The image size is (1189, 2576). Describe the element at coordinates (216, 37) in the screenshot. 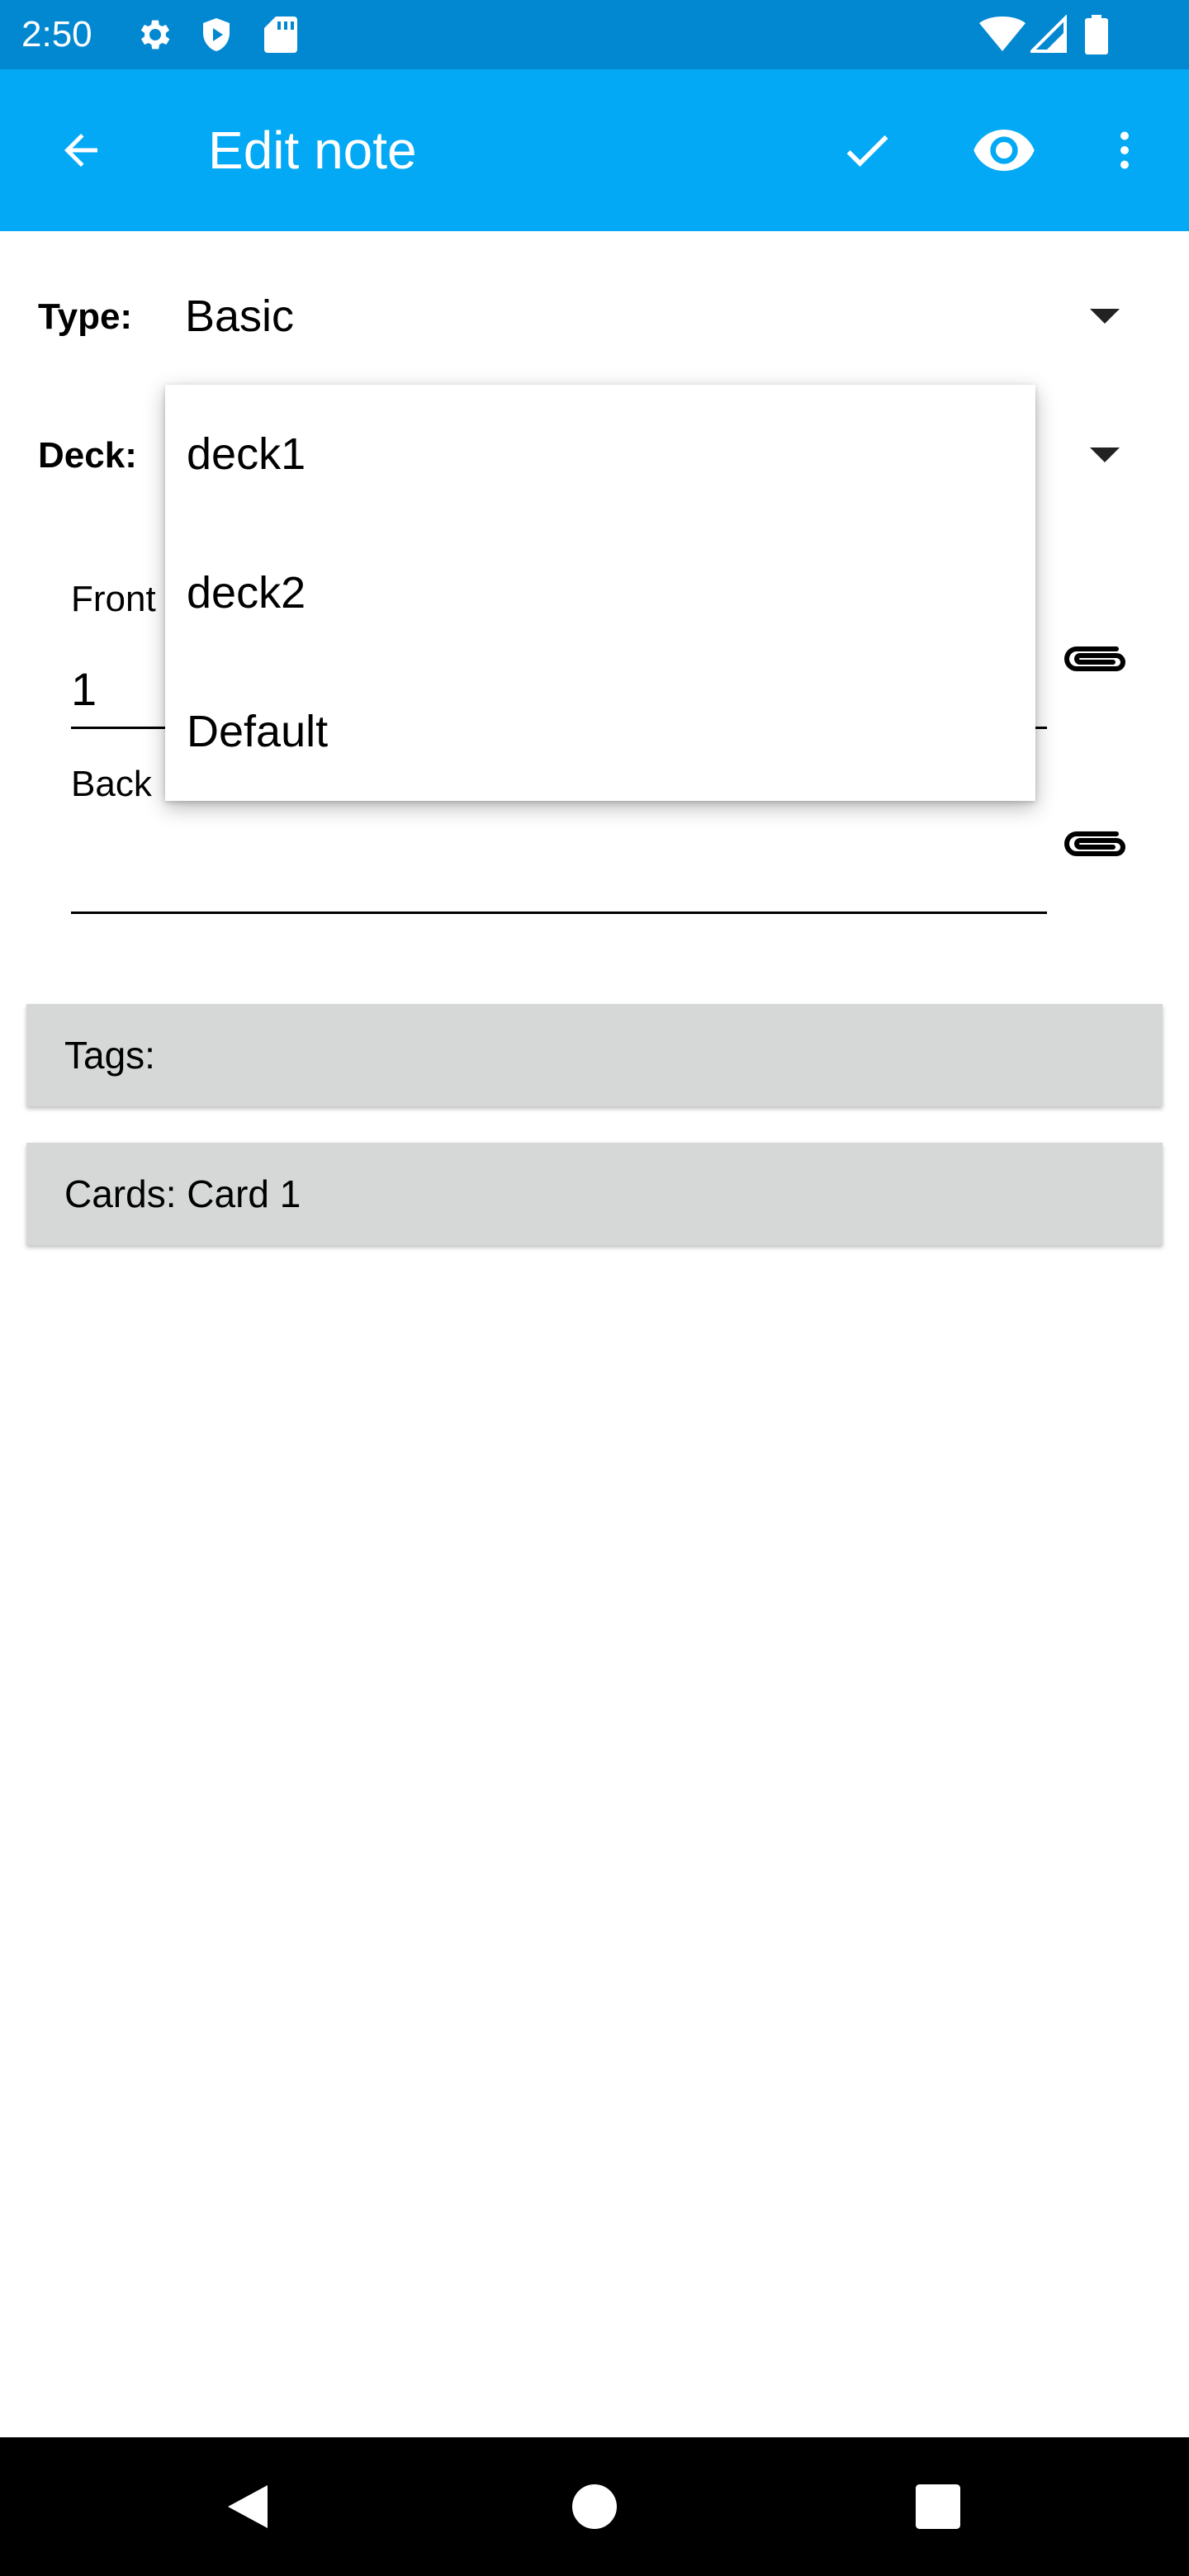

I see `shield-icon` at that location.